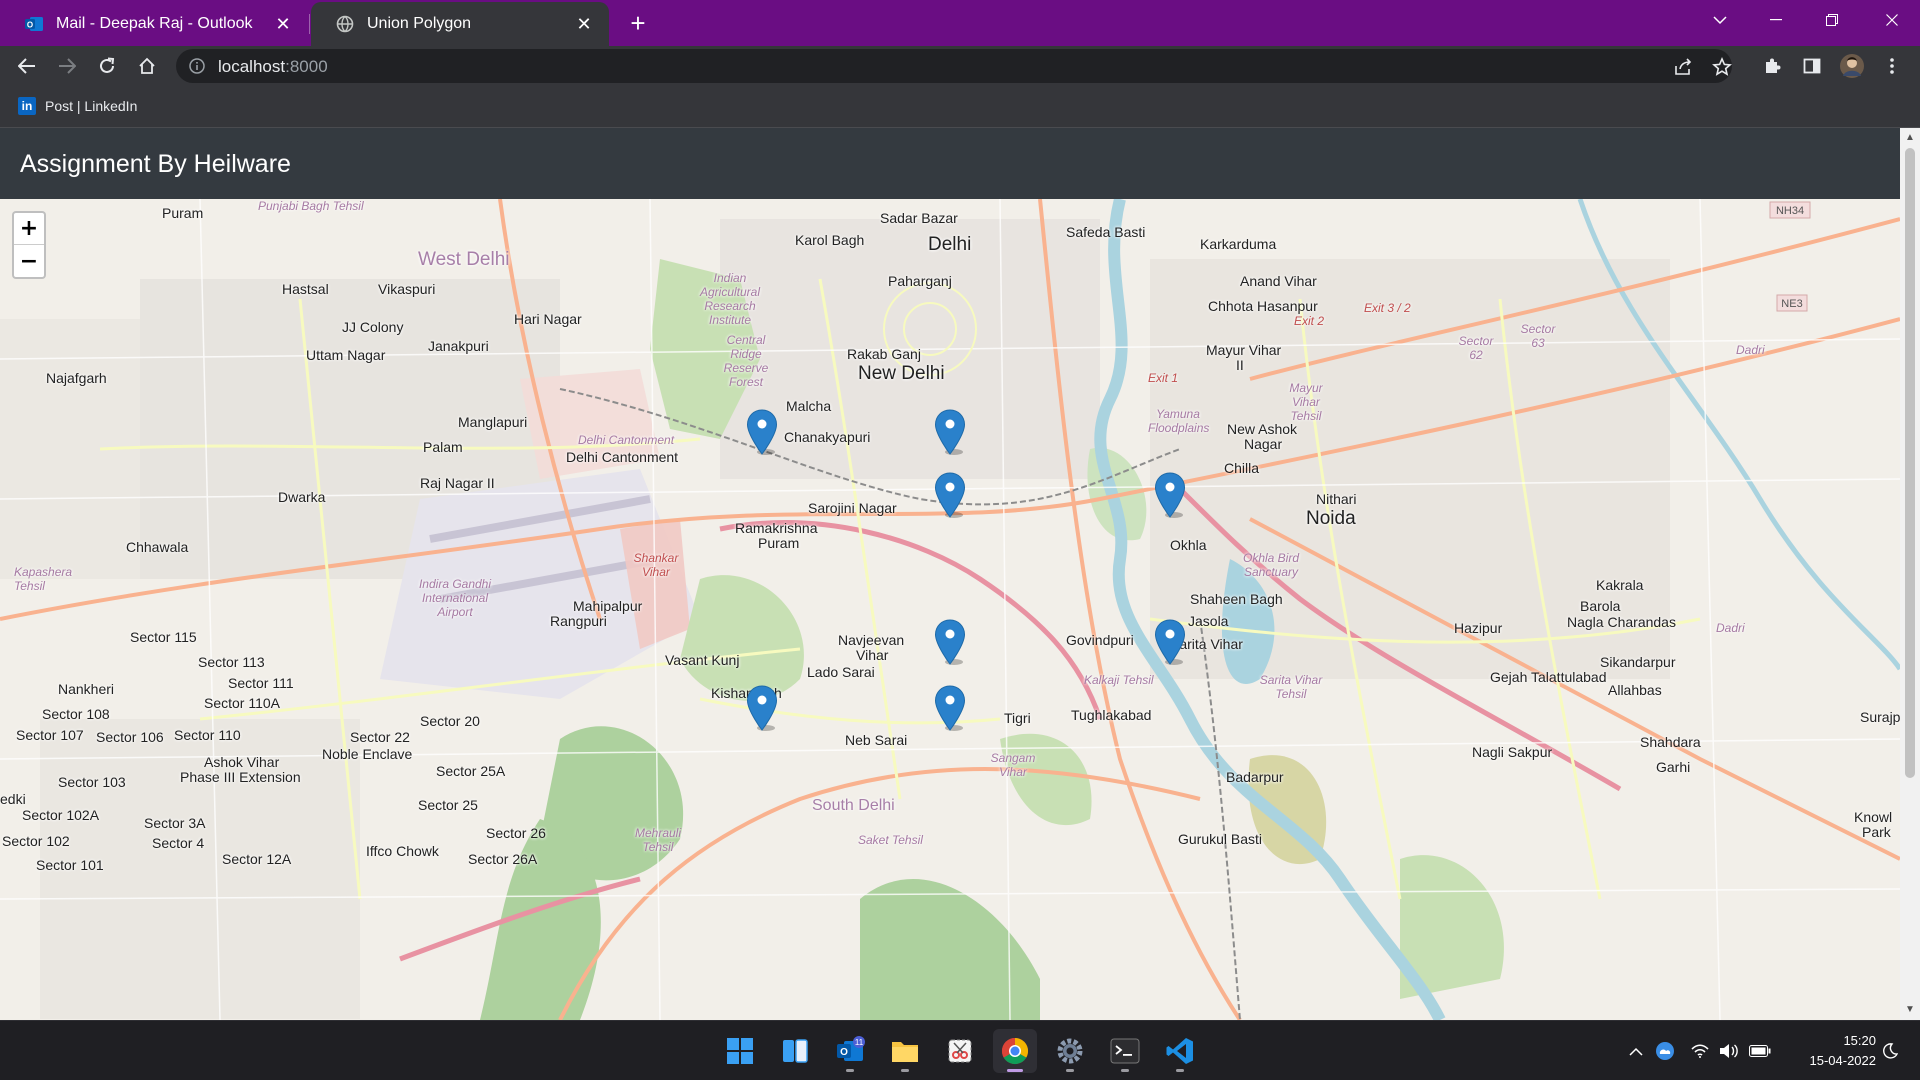 The image size is (1920, 1080). What do you see at coordinates (1852, 66) in the screenshot?
I see `profile-avatar-icon` at bounding box center [1852, 66].